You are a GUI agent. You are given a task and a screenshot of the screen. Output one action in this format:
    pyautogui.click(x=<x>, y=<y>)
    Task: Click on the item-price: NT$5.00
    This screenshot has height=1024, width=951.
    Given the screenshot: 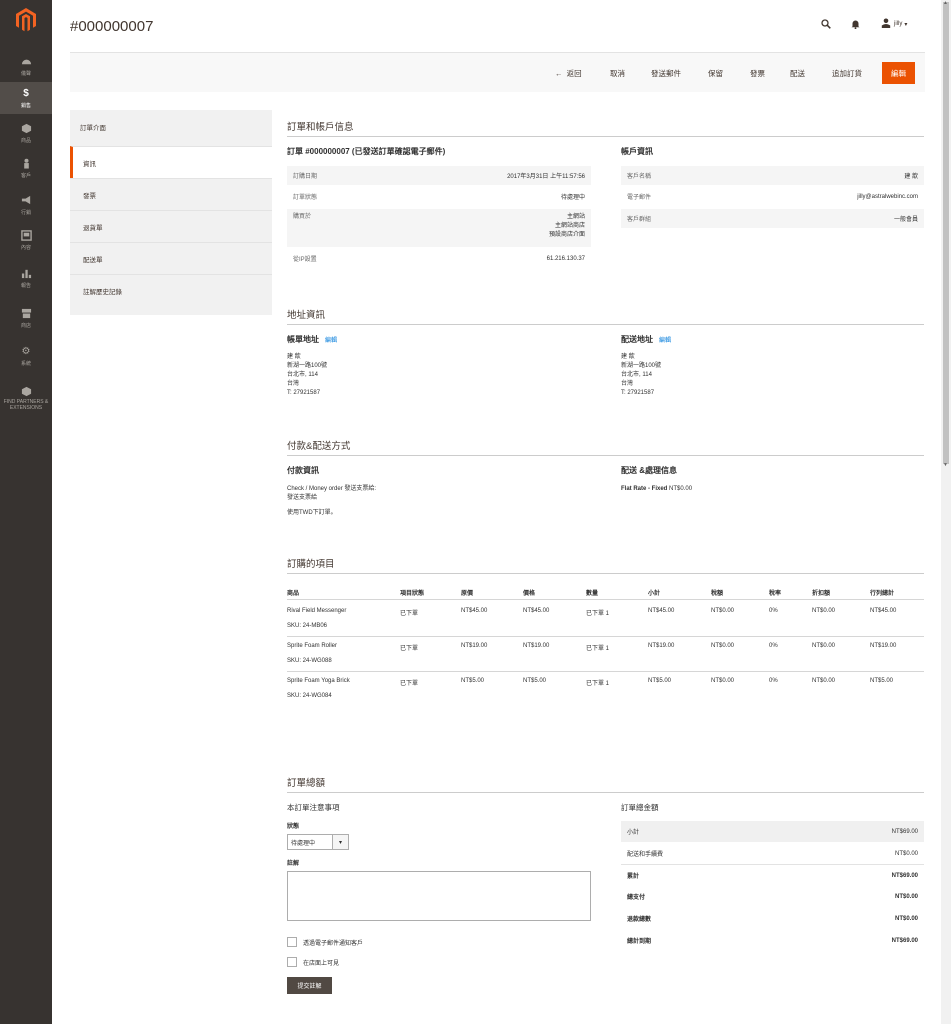 What is the action you would take?
    pyautogui.click(x=535, y=681)
    